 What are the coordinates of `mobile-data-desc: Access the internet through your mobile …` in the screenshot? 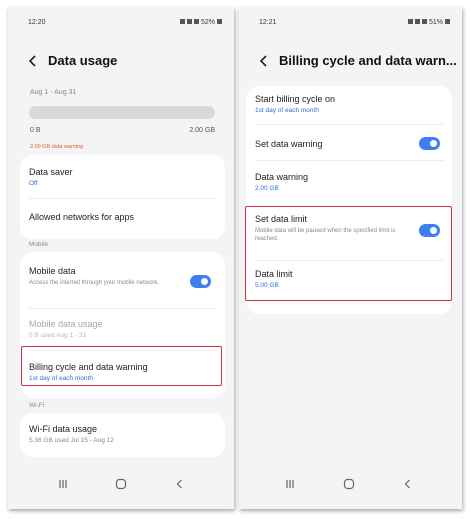 It's located at (94, 283).